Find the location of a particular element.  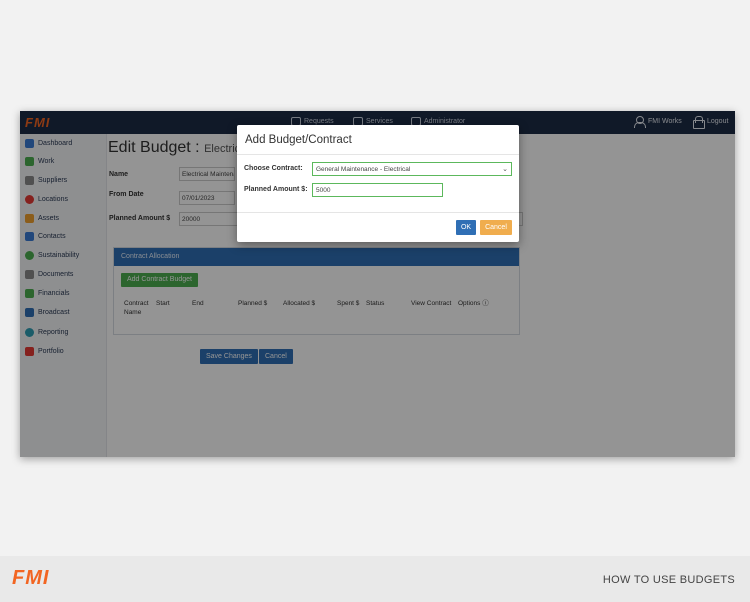

footer-logo: FMI is located at coordinates (31, 578).